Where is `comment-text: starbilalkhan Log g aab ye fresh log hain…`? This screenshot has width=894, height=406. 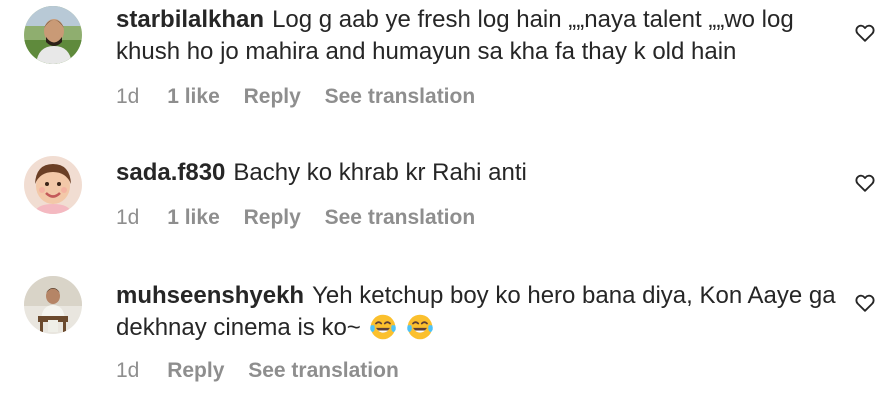
comment-text: starbilalkhan Log g aab ye fresh log hain… is located at coordinates (476, 36).